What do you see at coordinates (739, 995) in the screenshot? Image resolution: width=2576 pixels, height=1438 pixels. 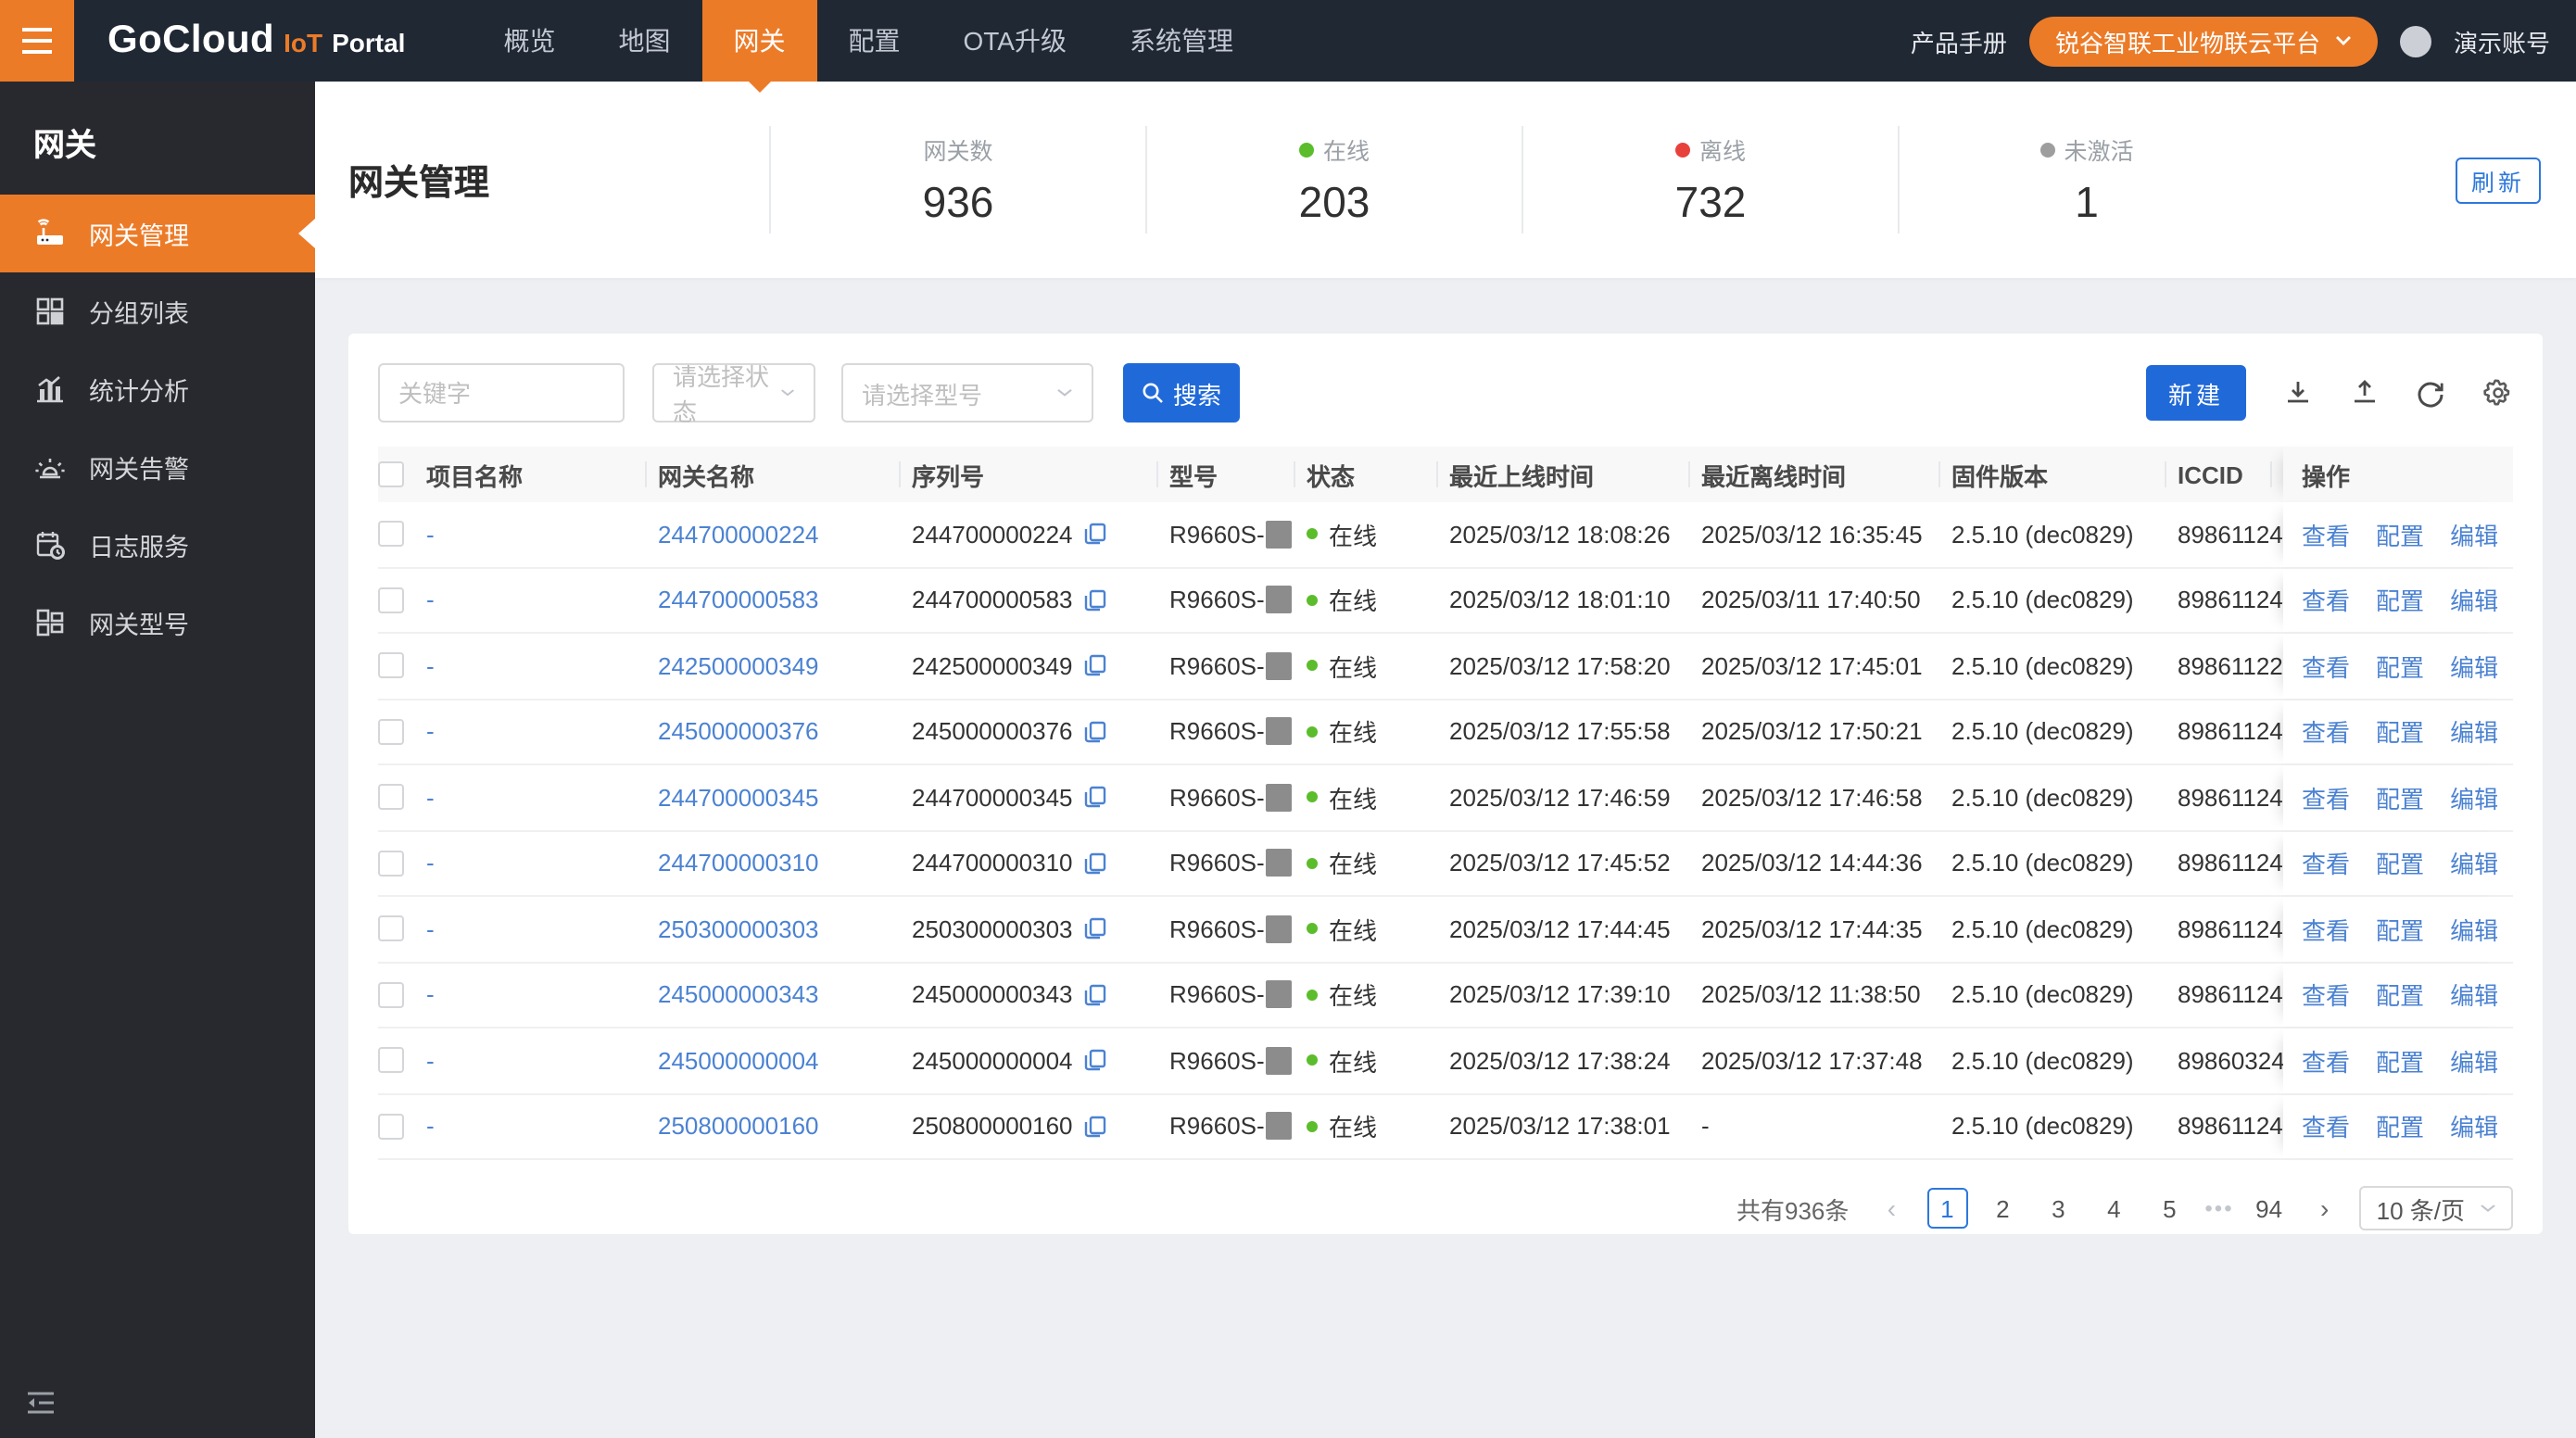 I see `gateway-name-link: 245000000343` at bounding box center [739, 995].